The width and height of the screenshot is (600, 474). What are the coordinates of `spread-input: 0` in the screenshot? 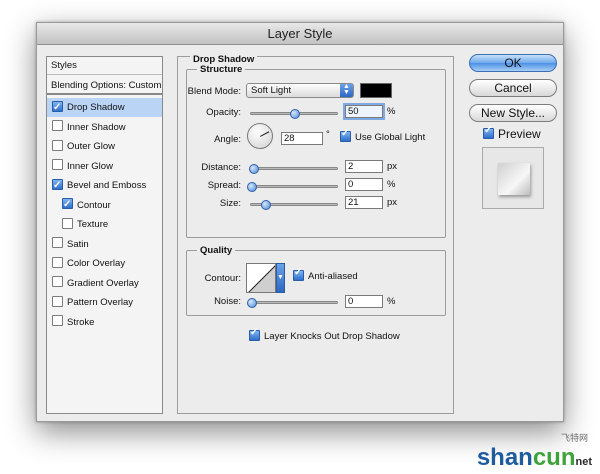 It's located at (364, 184).